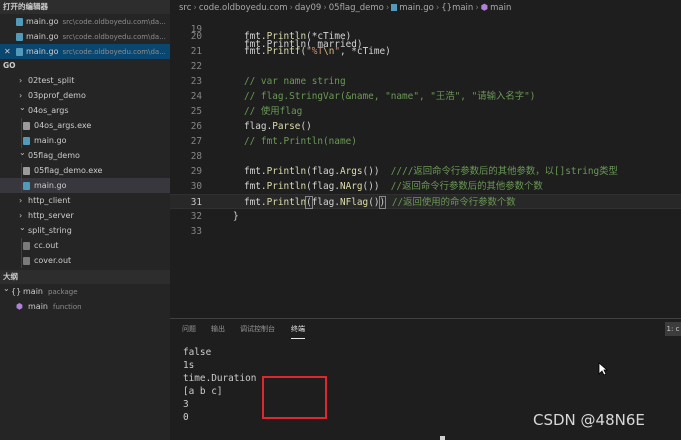 This screenshot has height=440, width=681. Describe the element at coordinates (425, 126) in the screenshot. I see `code-line: 26 flag.Parse()` at that location.